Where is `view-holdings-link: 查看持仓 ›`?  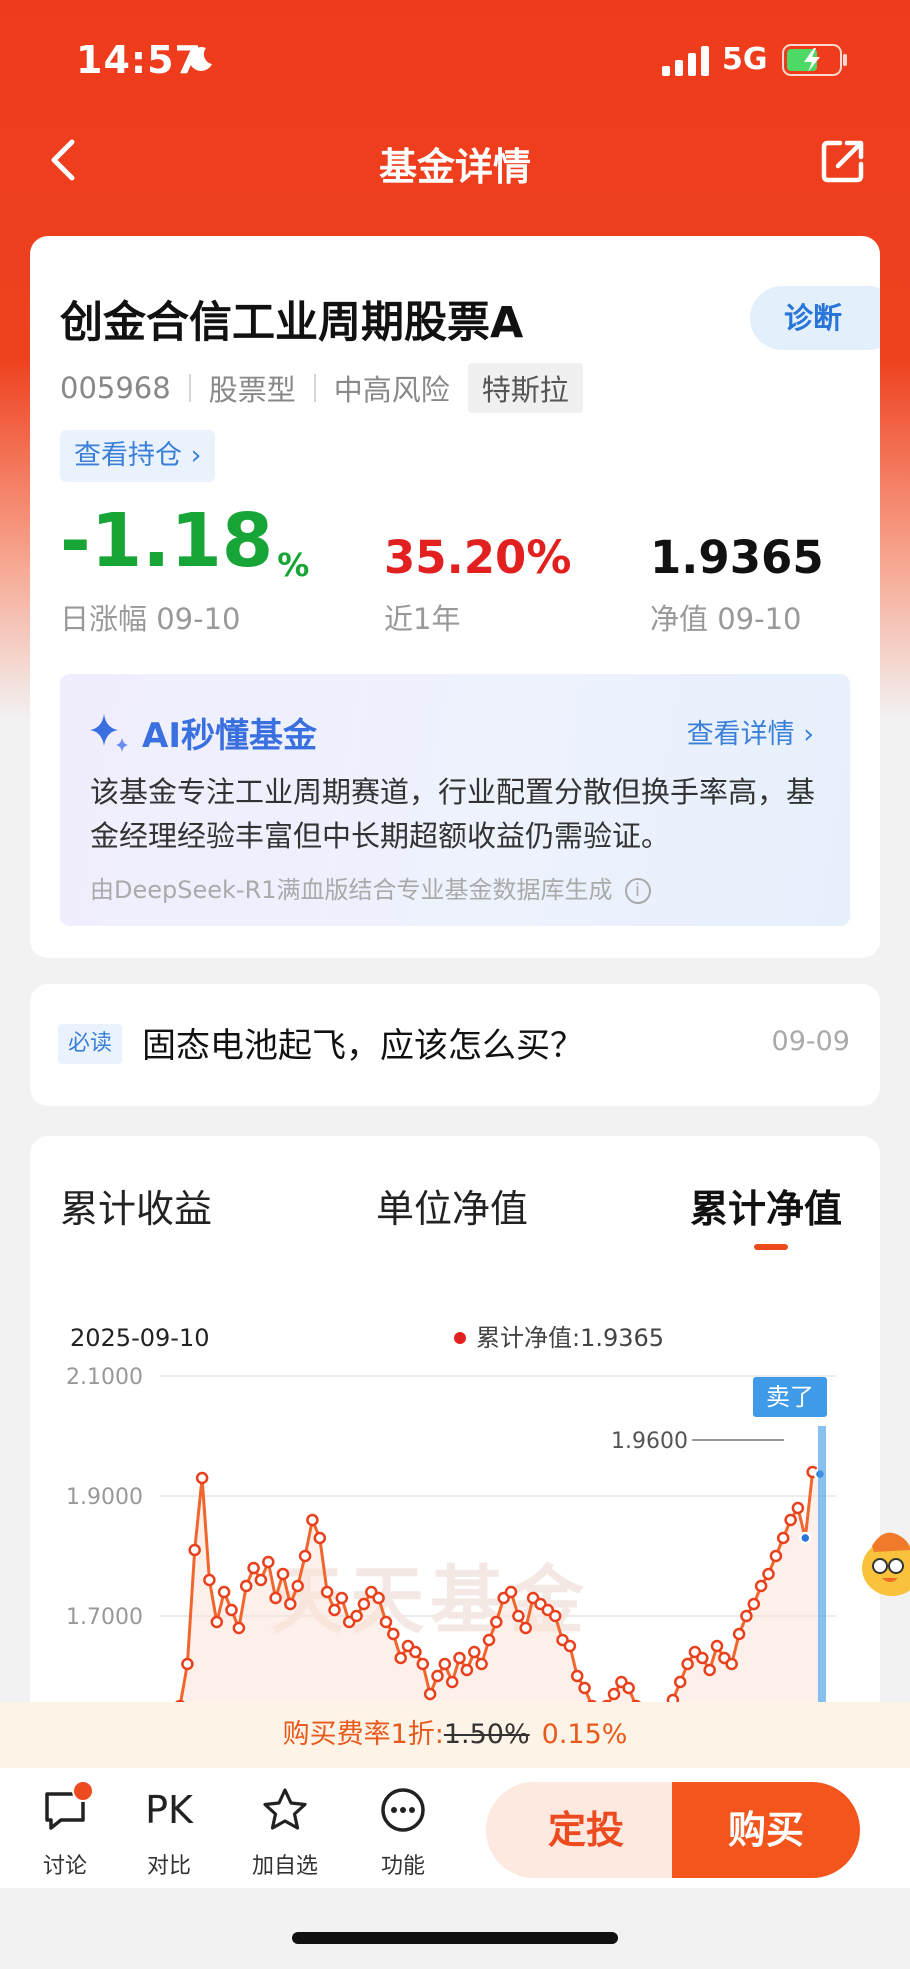
view-holdings-link: 查看持仓 › is located at coordinates (138, 456).